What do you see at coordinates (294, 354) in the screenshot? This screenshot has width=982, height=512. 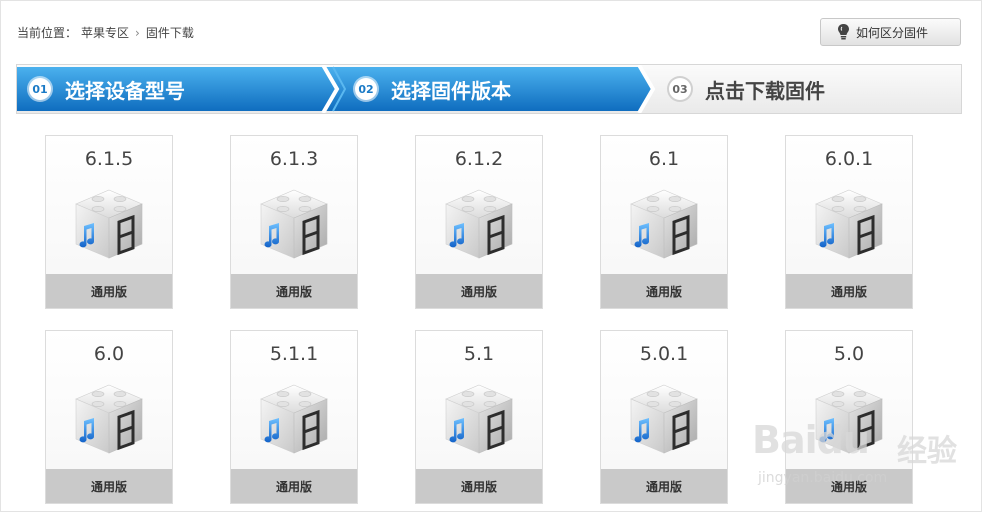 I see `firmware-version: 5.1.1` at bounding box center [294, 354].